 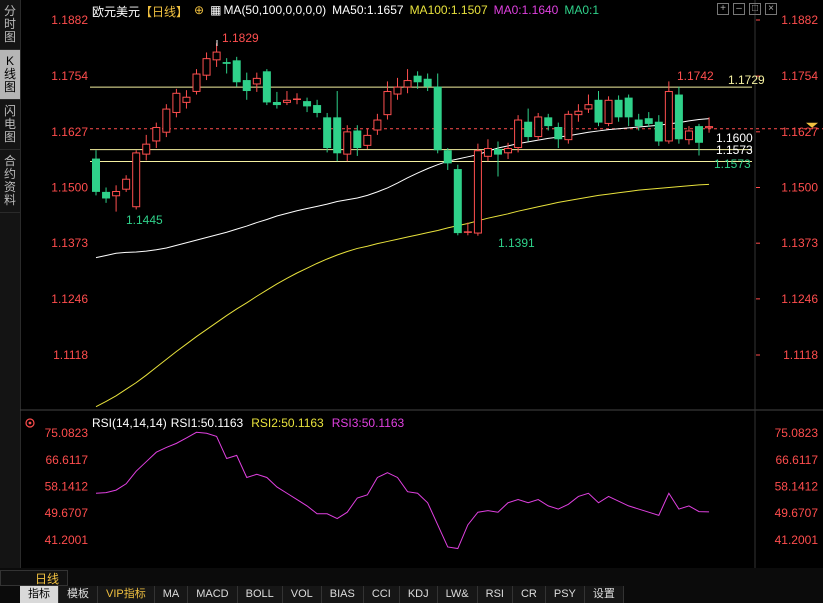 What do you see at coordinates (755, 9) in the screenshot?
I see `maximize-icon: □` at bounding box center [755, 9].